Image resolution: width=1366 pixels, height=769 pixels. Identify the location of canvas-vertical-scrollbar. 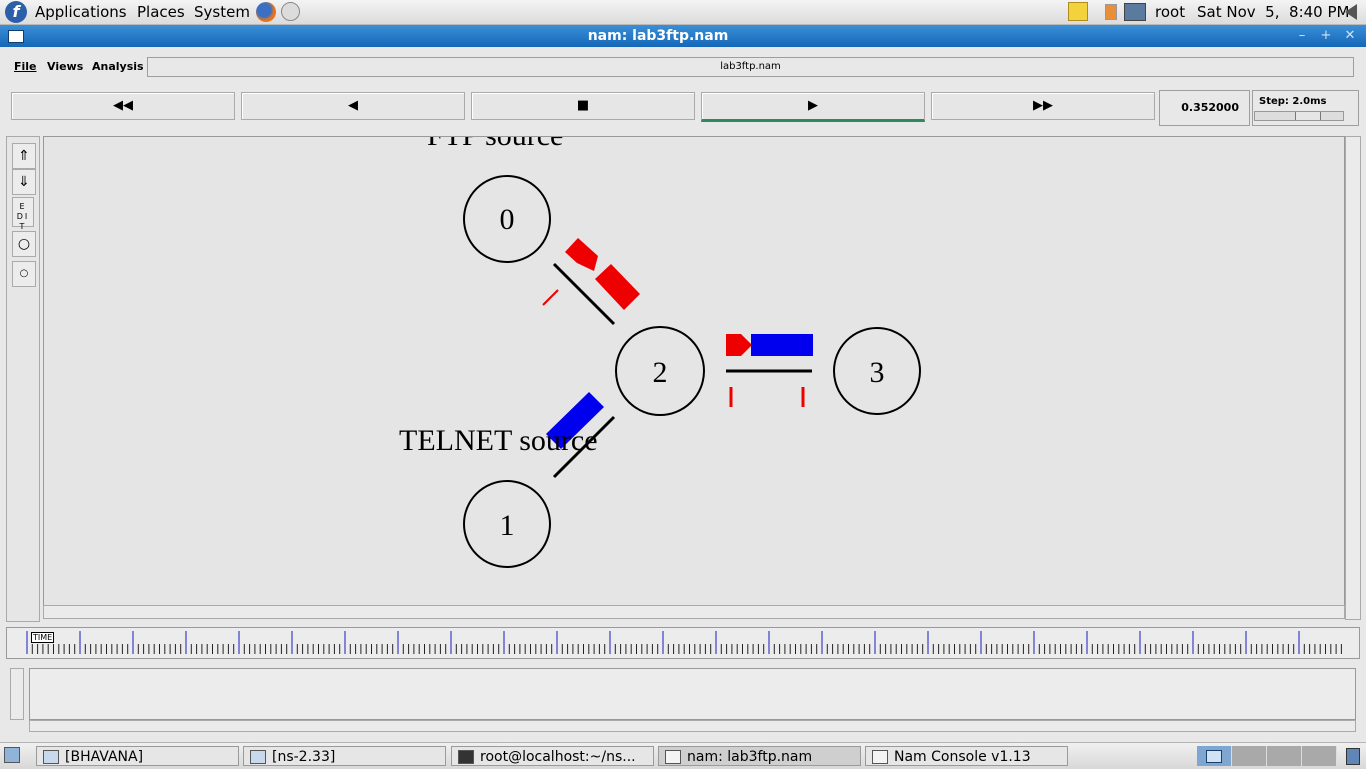
(1353, 378).